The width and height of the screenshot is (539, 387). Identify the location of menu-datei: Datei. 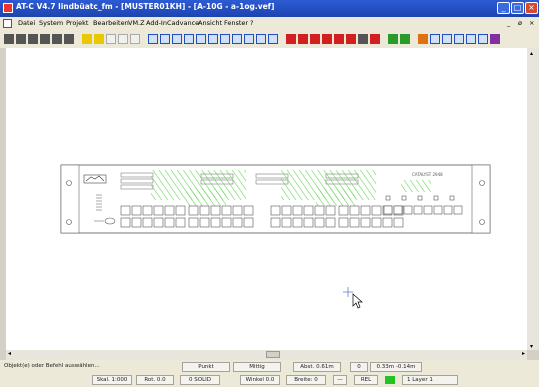
(26, 23).